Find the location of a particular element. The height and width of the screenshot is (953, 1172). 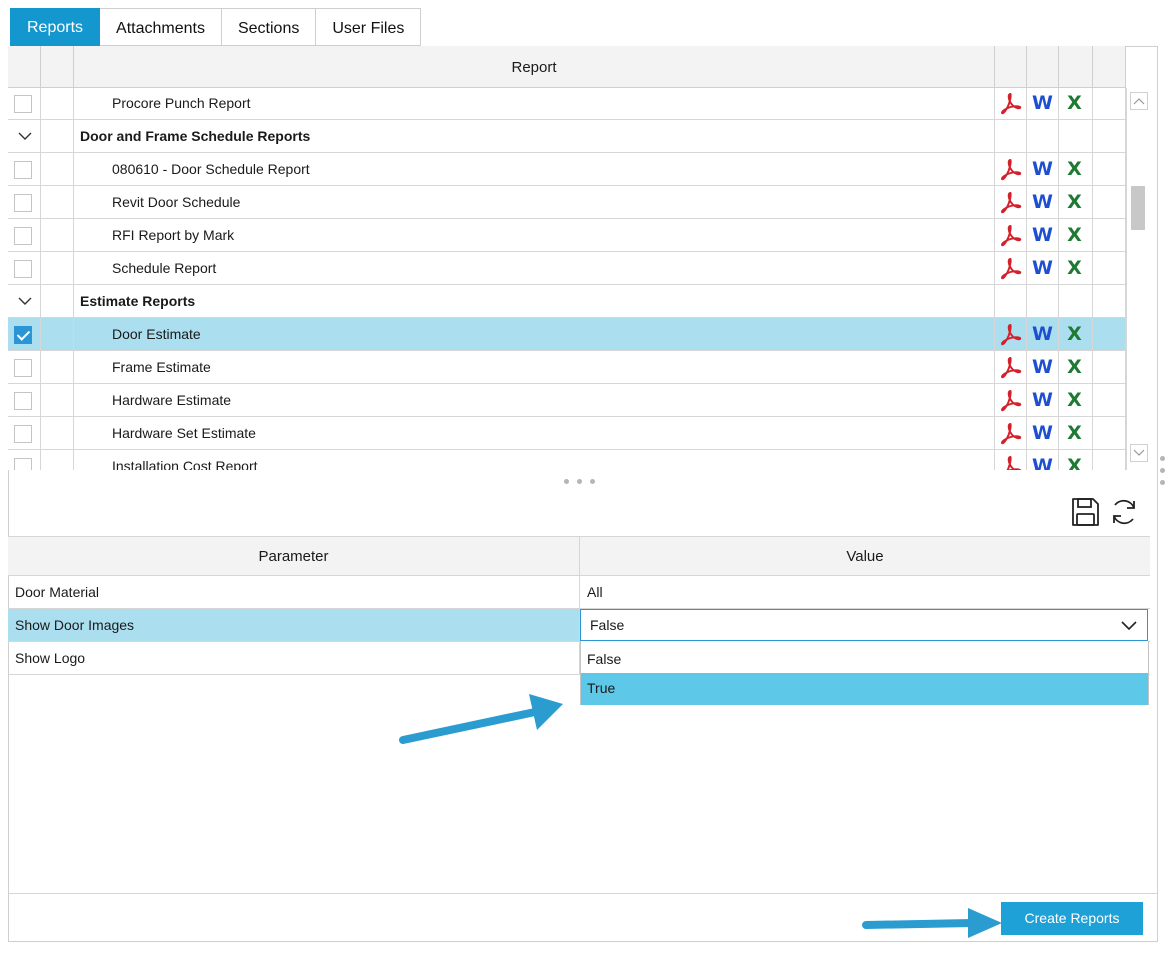

tab-user-files: User Files is located at coordinates (369, 27).